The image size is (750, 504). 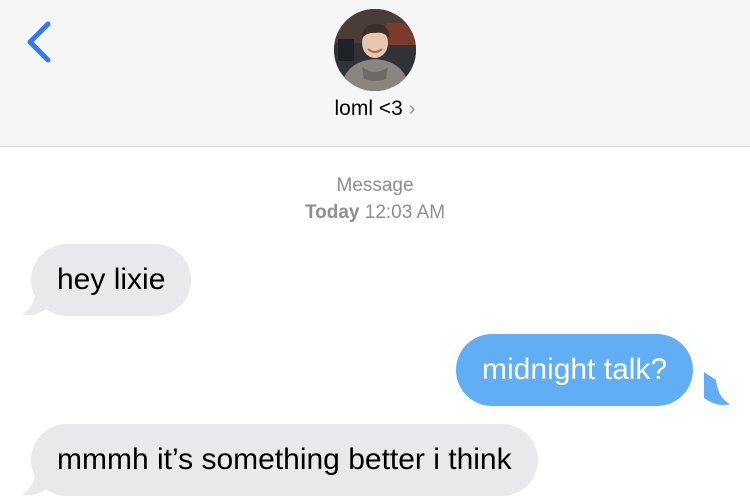 What do you see at coordinates (375, 185) in the screenshot?
I see `service-label: Message` at bounding box center [375, 185].